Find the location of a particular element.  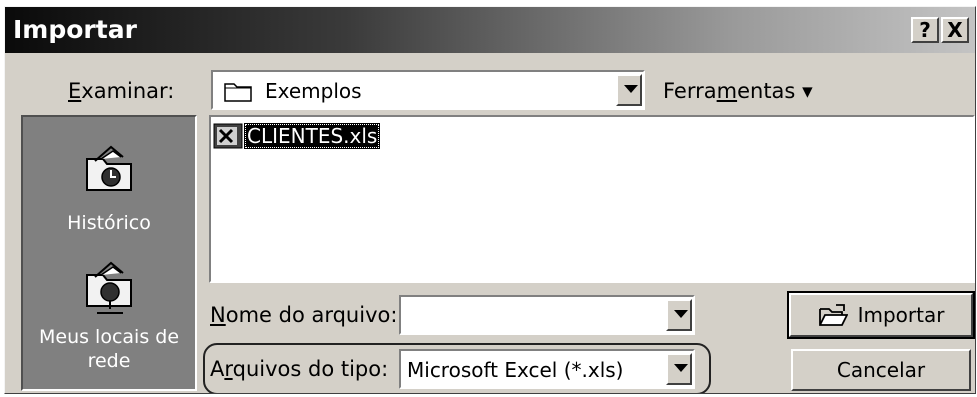

help-button: ? is located at coordinates (925, 30).